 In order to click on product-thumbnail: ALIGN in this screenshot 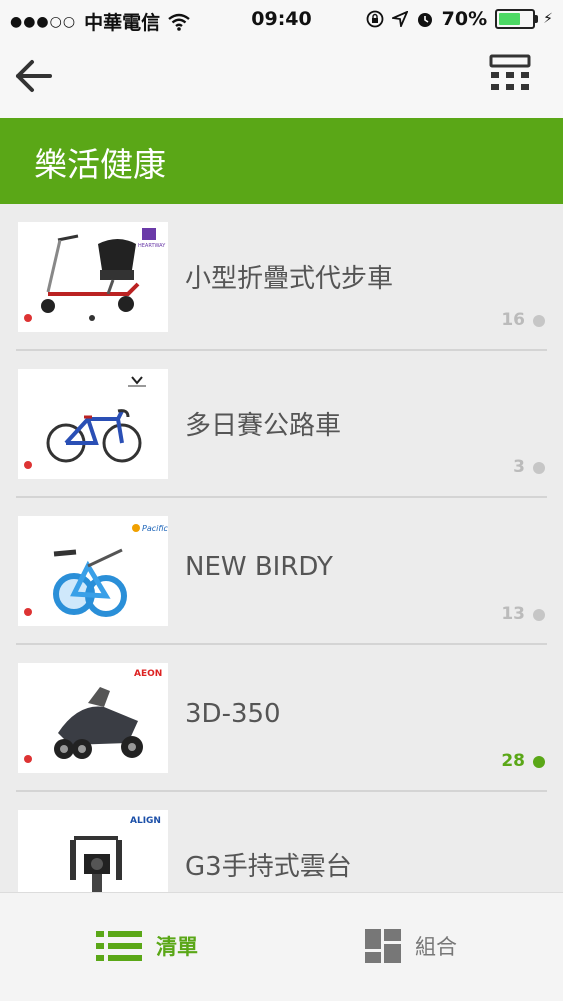, I will do `click(93, 852)`.